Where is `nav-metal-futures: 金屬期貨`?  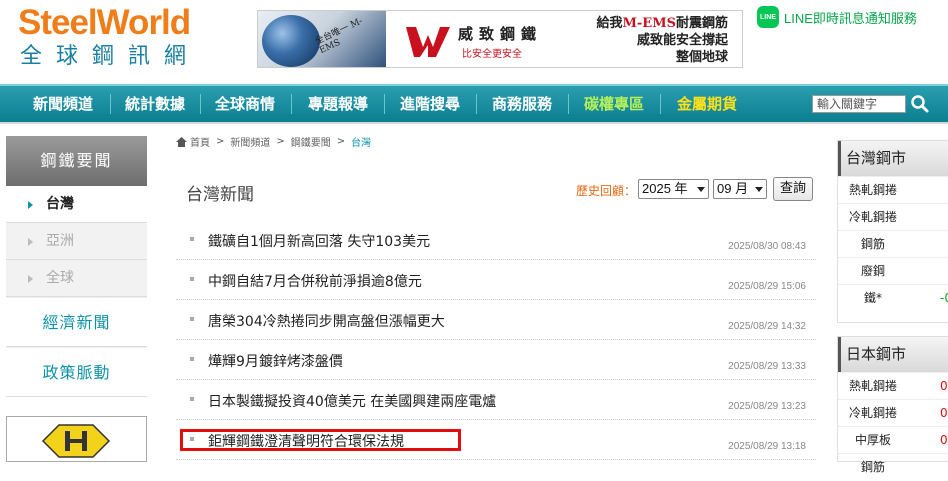 nav-metal-futures: 金屬期貨 is located at coordinates (707, 104).